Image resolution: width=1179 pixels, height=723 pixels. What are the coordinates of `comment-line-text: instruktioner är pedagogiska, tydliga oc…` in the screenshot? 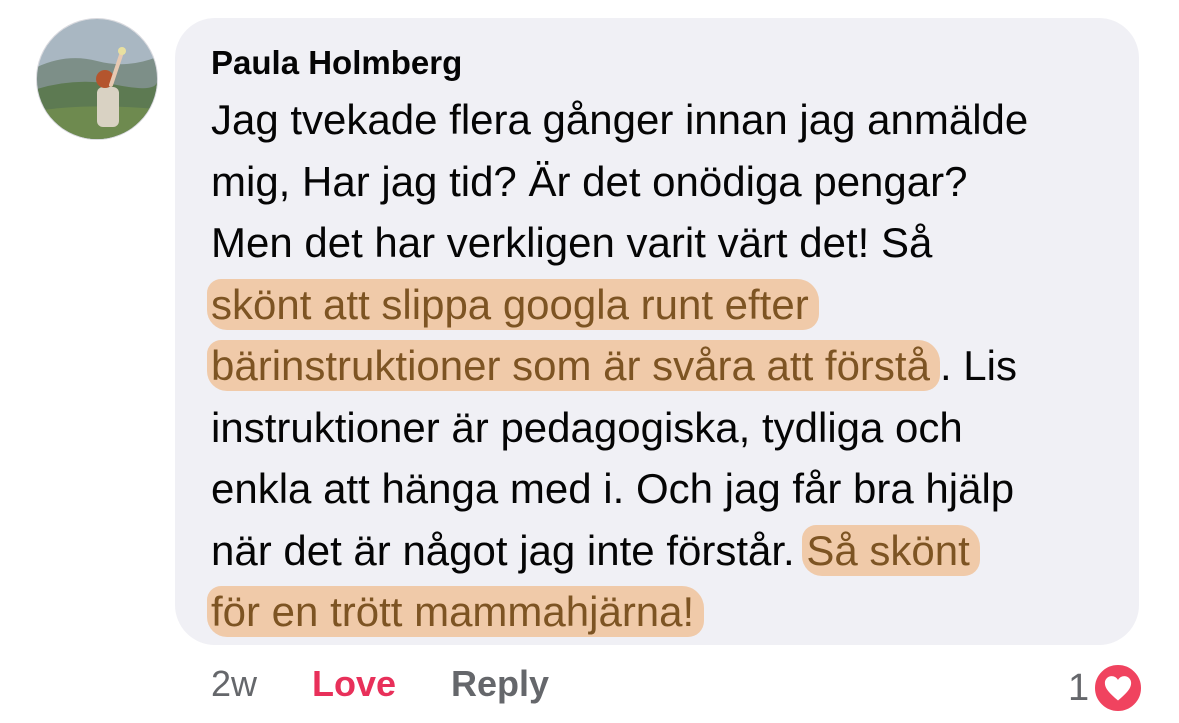 It's located at (587, 427).